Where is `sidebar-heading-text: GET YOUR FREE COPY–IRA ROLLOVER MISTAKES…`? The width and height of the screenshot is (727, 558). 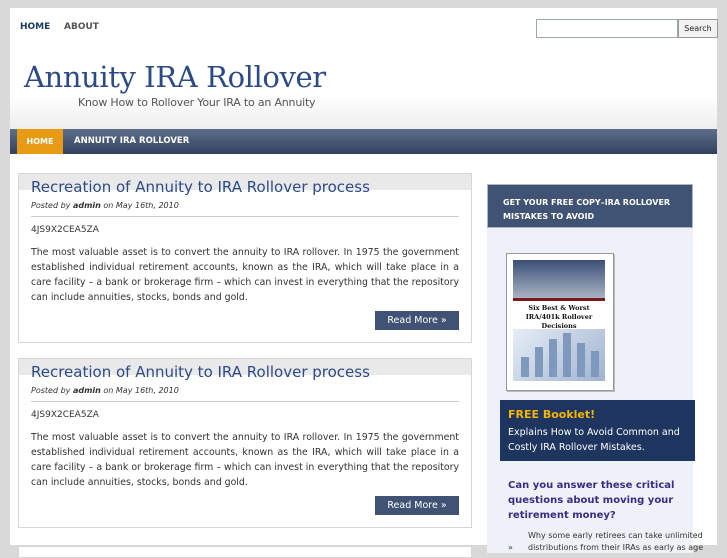 sidebar-heading-text: GET YOUR FREE COPY–IRA ROLLOVER MISTAKES… is located at coordinates (587, 209).